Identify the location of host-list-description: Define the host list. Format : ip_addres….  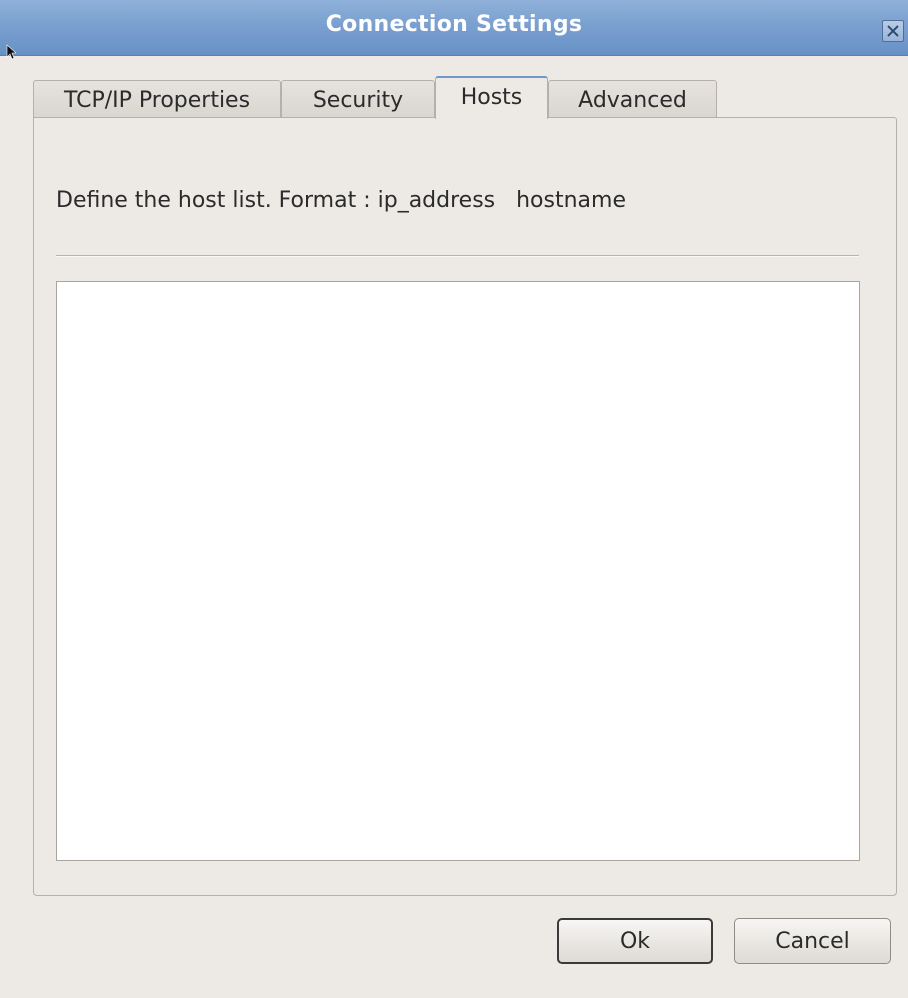
(341, 200).